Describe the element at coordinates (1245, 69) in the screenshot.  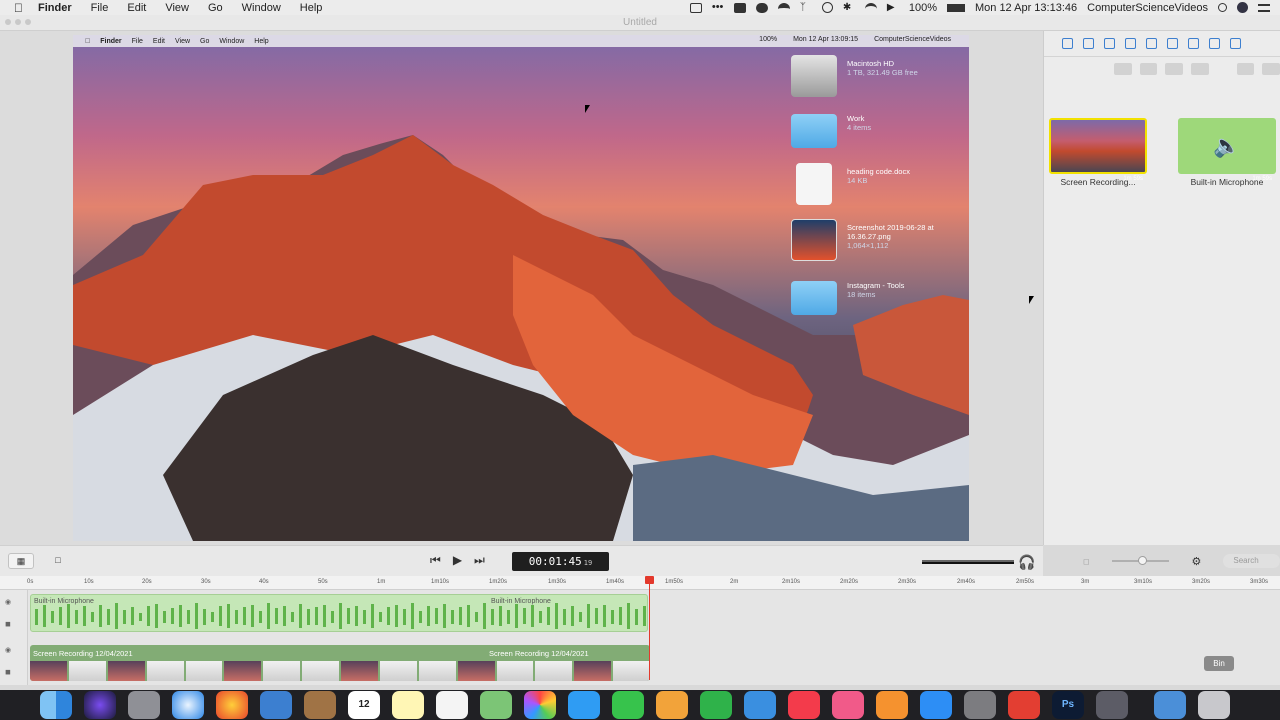
I see `grid-view-button` at that location.